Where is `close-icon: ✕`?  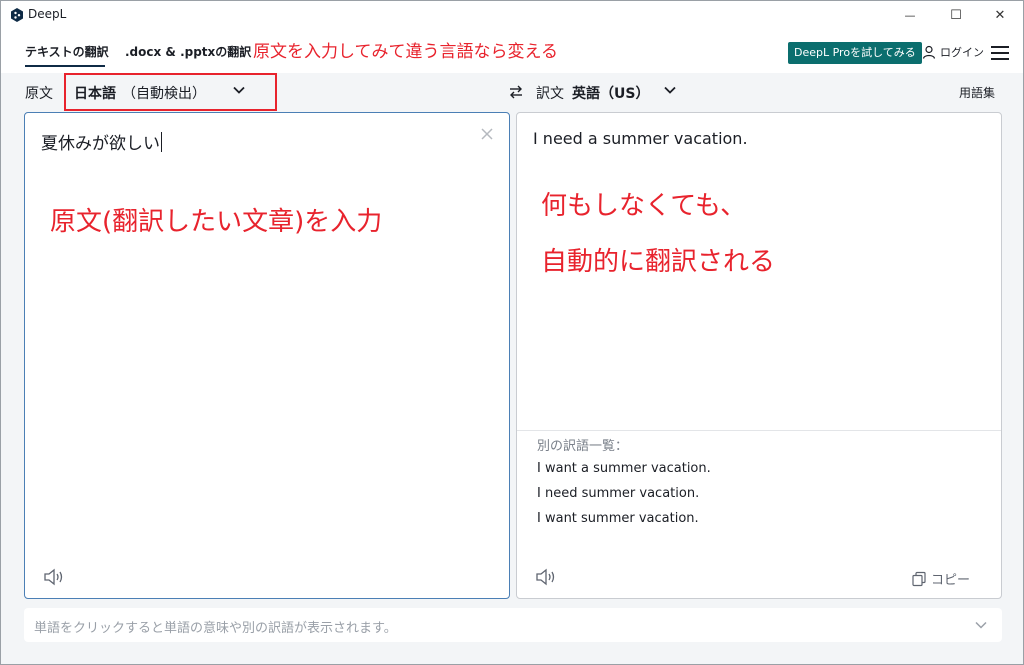 close-icon: ✕ is located at coordinates (1000, 15).